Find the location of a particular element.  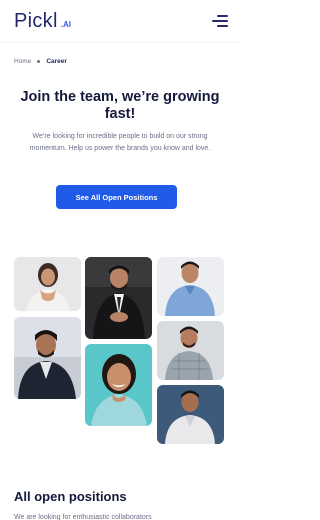

logo-wordmark: Pickl is located at coordinates (36, 21).